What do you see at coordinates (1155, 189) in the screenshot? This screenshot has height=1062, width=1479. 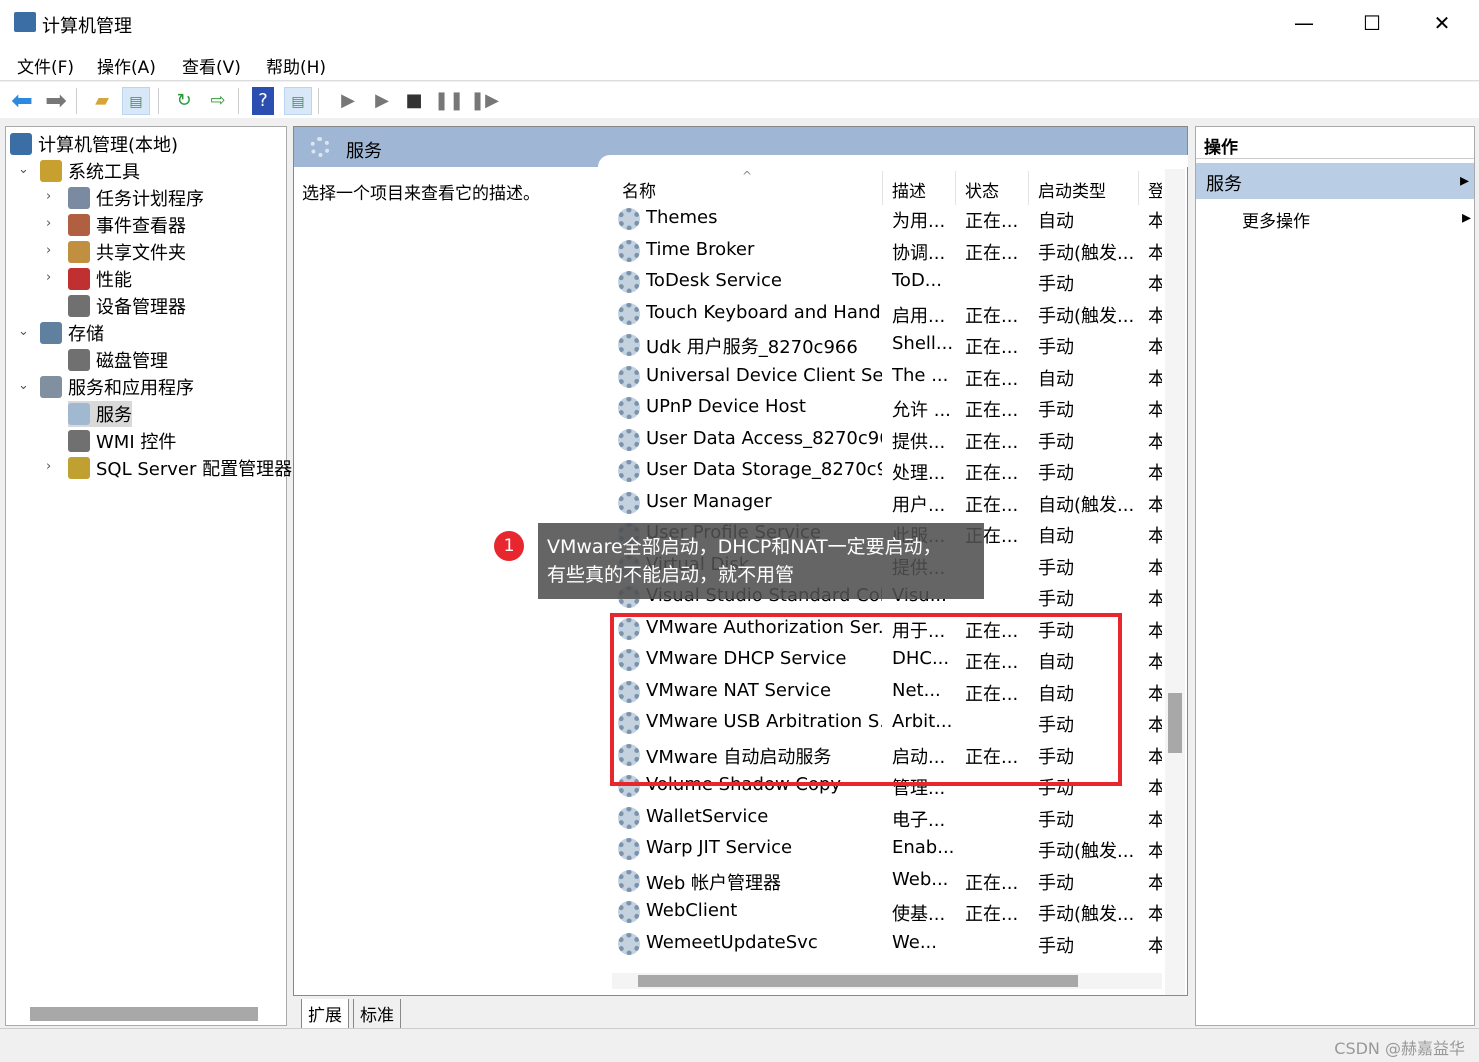 I see `column-header-logon: 登` at bounding box center [1155, 189].